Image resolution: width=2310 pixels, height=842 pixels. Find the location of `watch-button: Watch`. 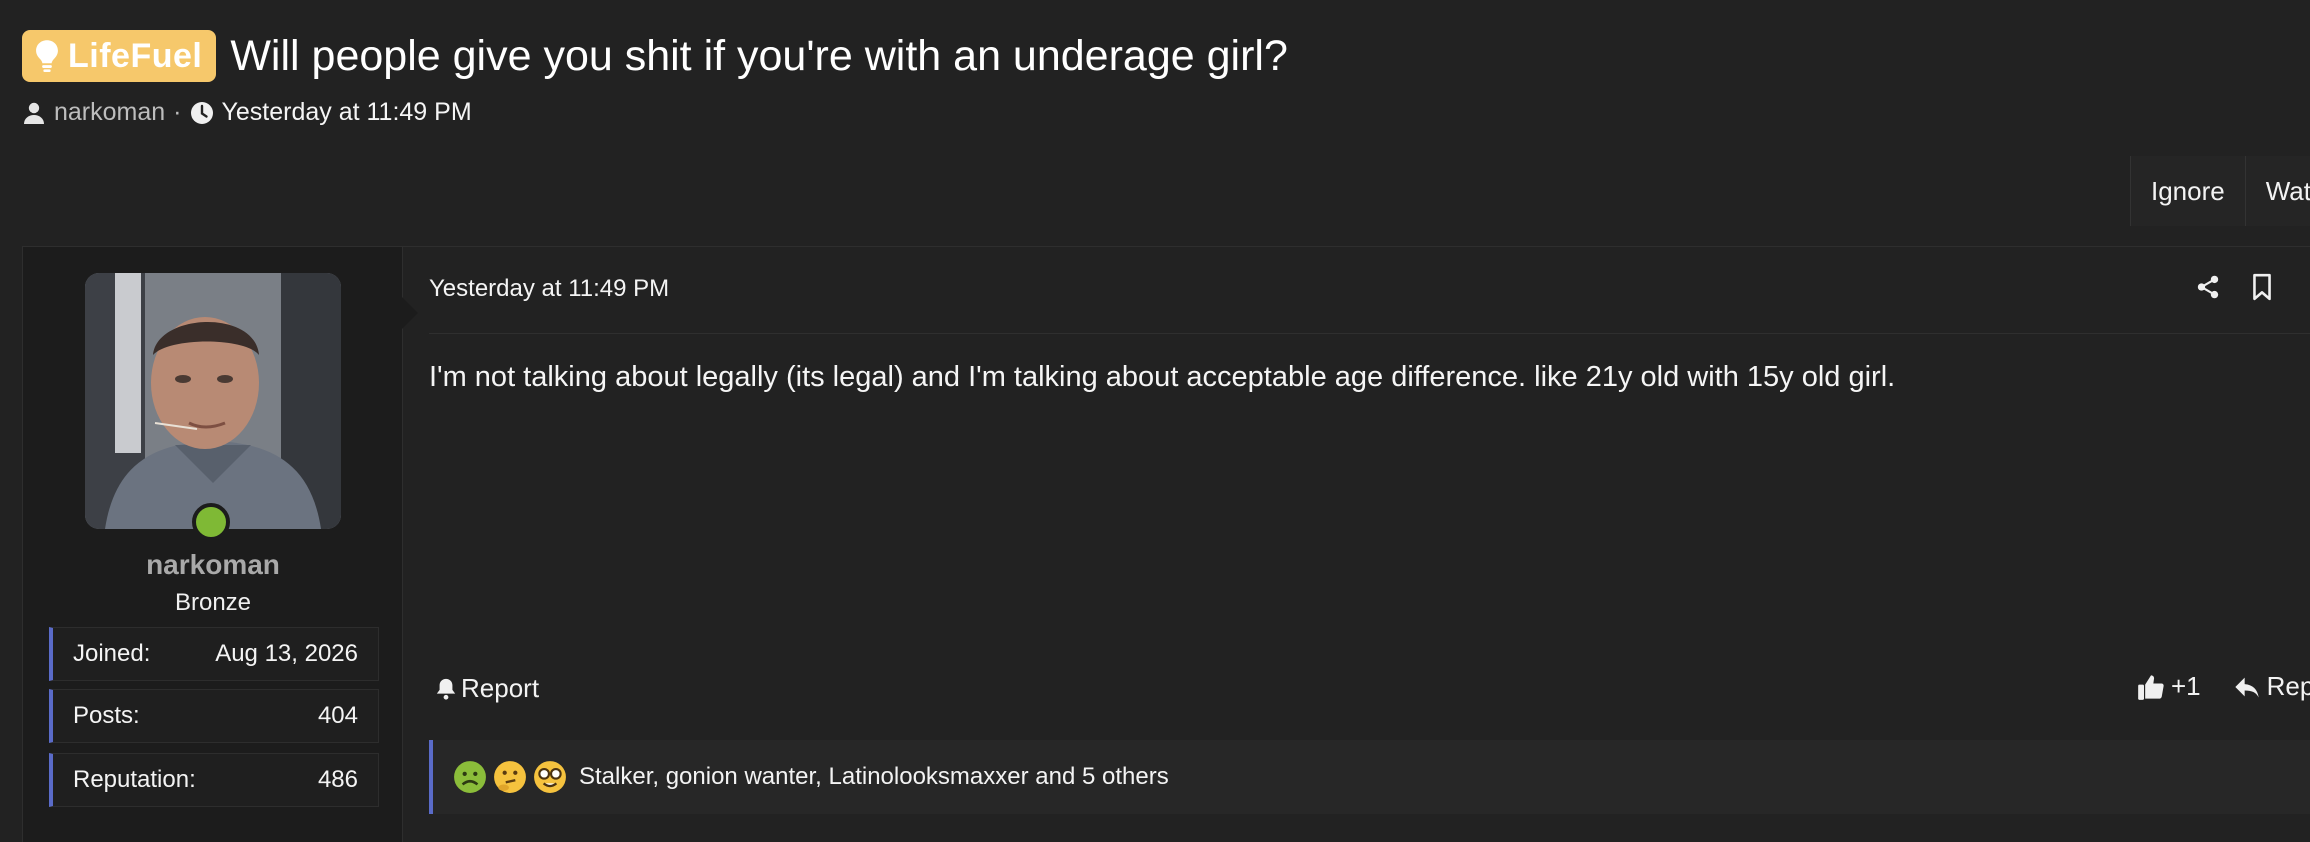

watch-button: Watch is located at coordinates (2277, 191).